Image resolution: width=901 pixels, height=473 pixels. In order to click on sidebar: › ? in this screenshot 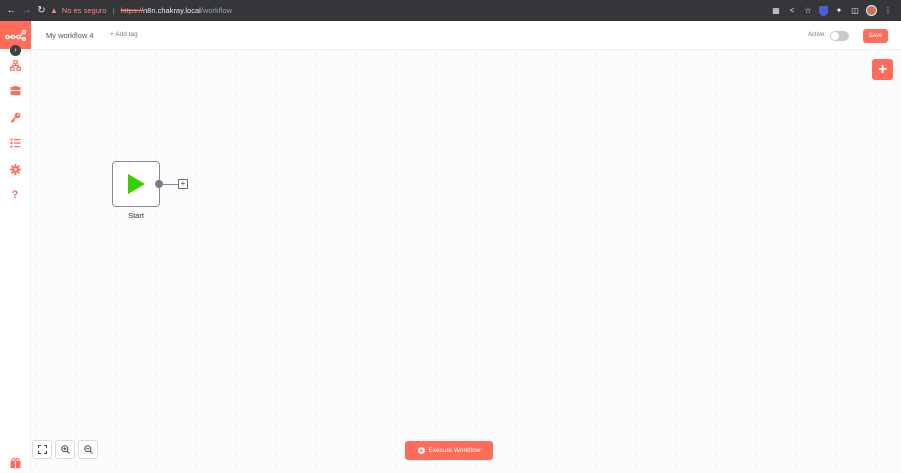, I will do `click(15, 247)`.